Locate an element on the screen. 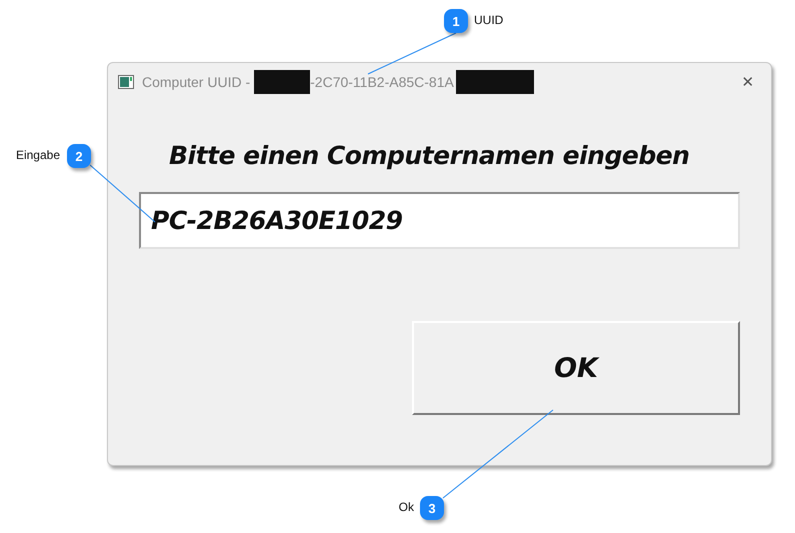 The image size is (795, 533). callout-badge: 3 is located at coordinates (432, 508).